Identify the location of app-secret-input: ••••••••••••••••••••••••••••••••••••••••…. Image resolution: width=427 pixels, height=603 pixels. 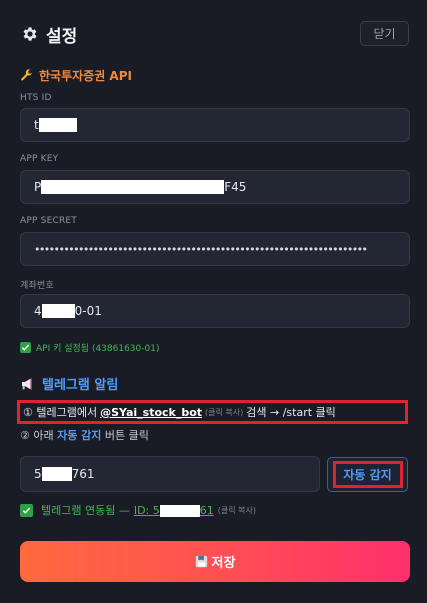
(215, 249).